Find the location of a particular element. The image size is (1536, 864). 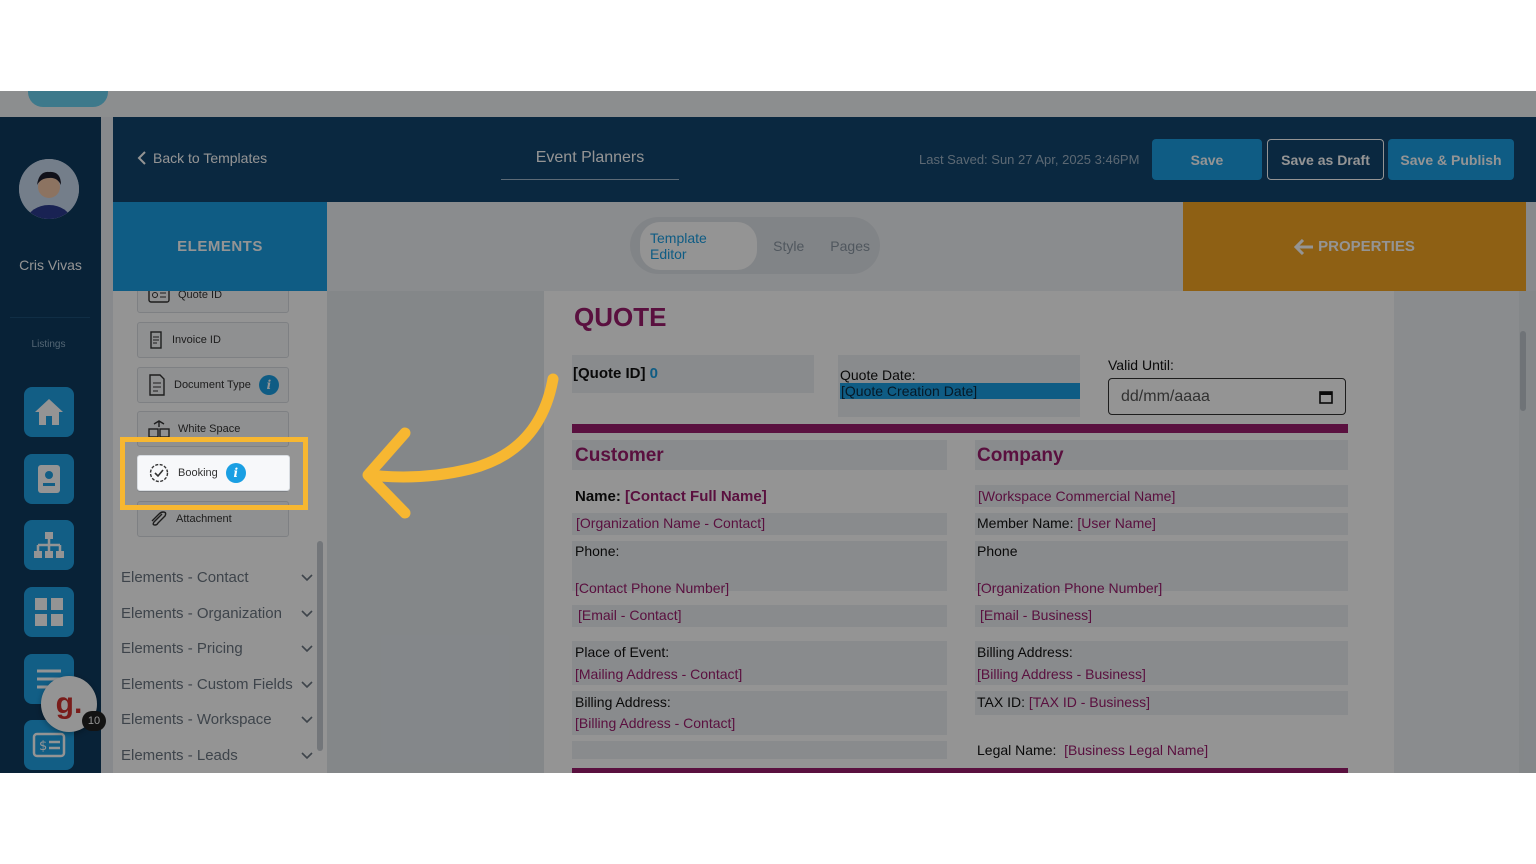

section-elements-pricing: Elements - Pricing is located at coordinates (217, 648).